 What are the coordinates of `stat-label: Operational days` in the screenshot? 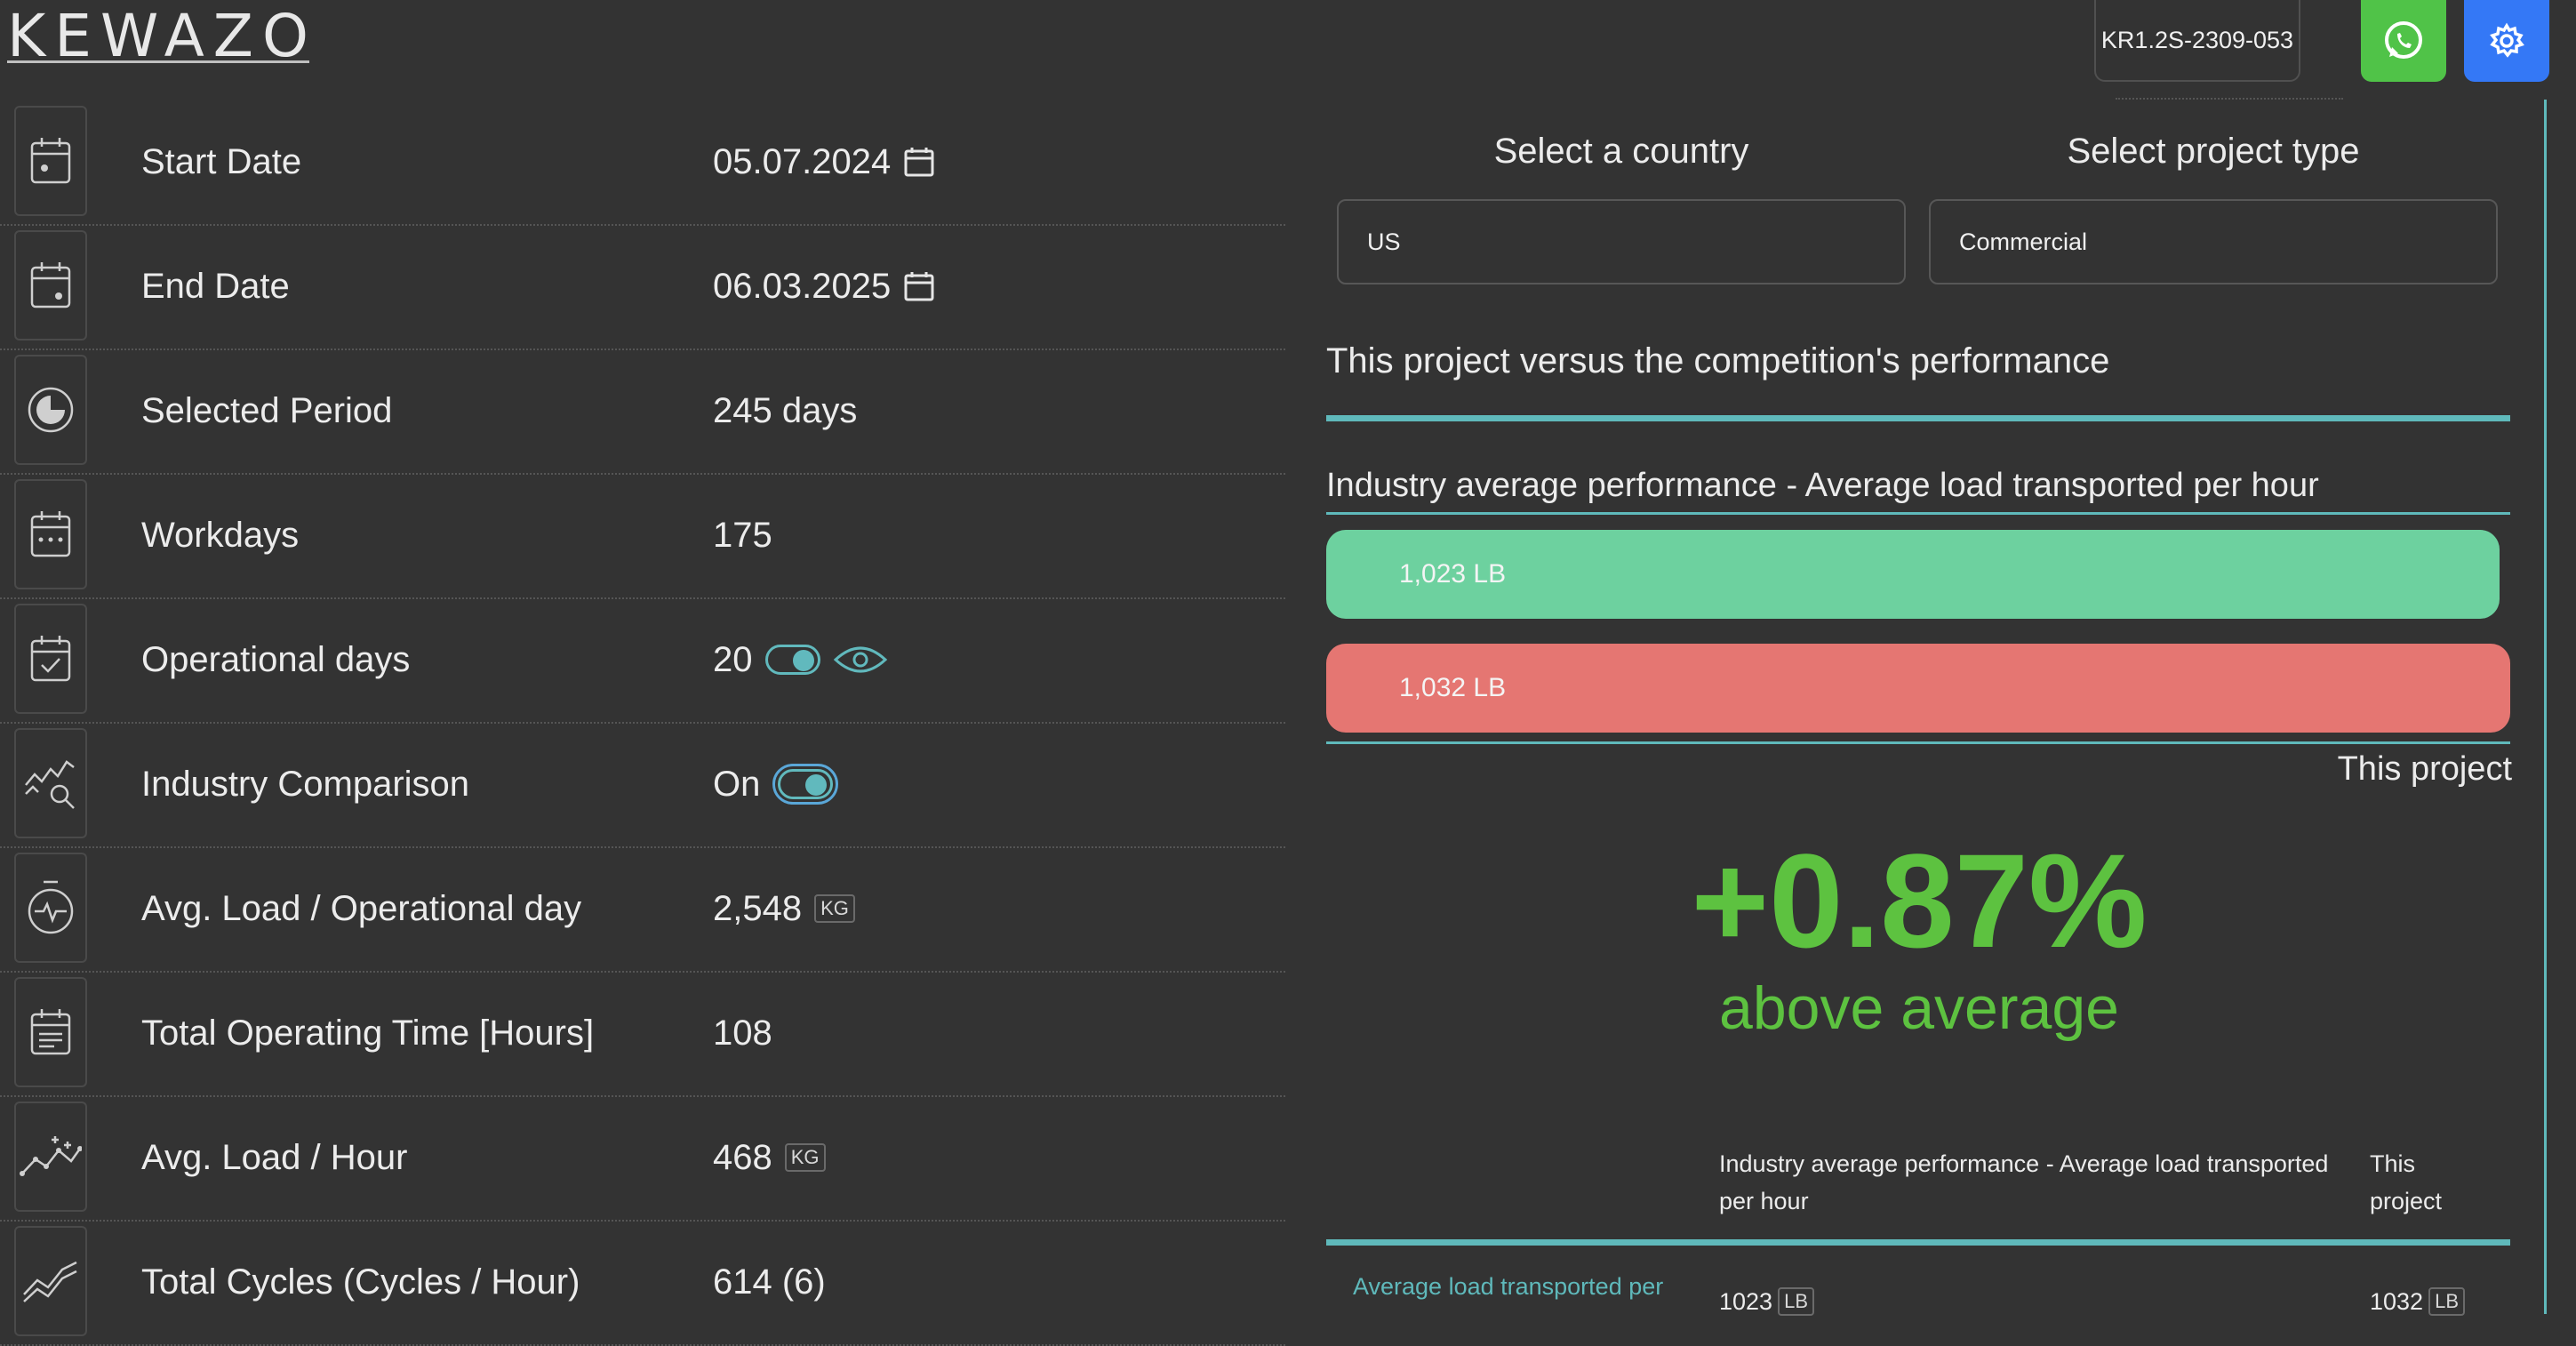 It's located at (276, 659).